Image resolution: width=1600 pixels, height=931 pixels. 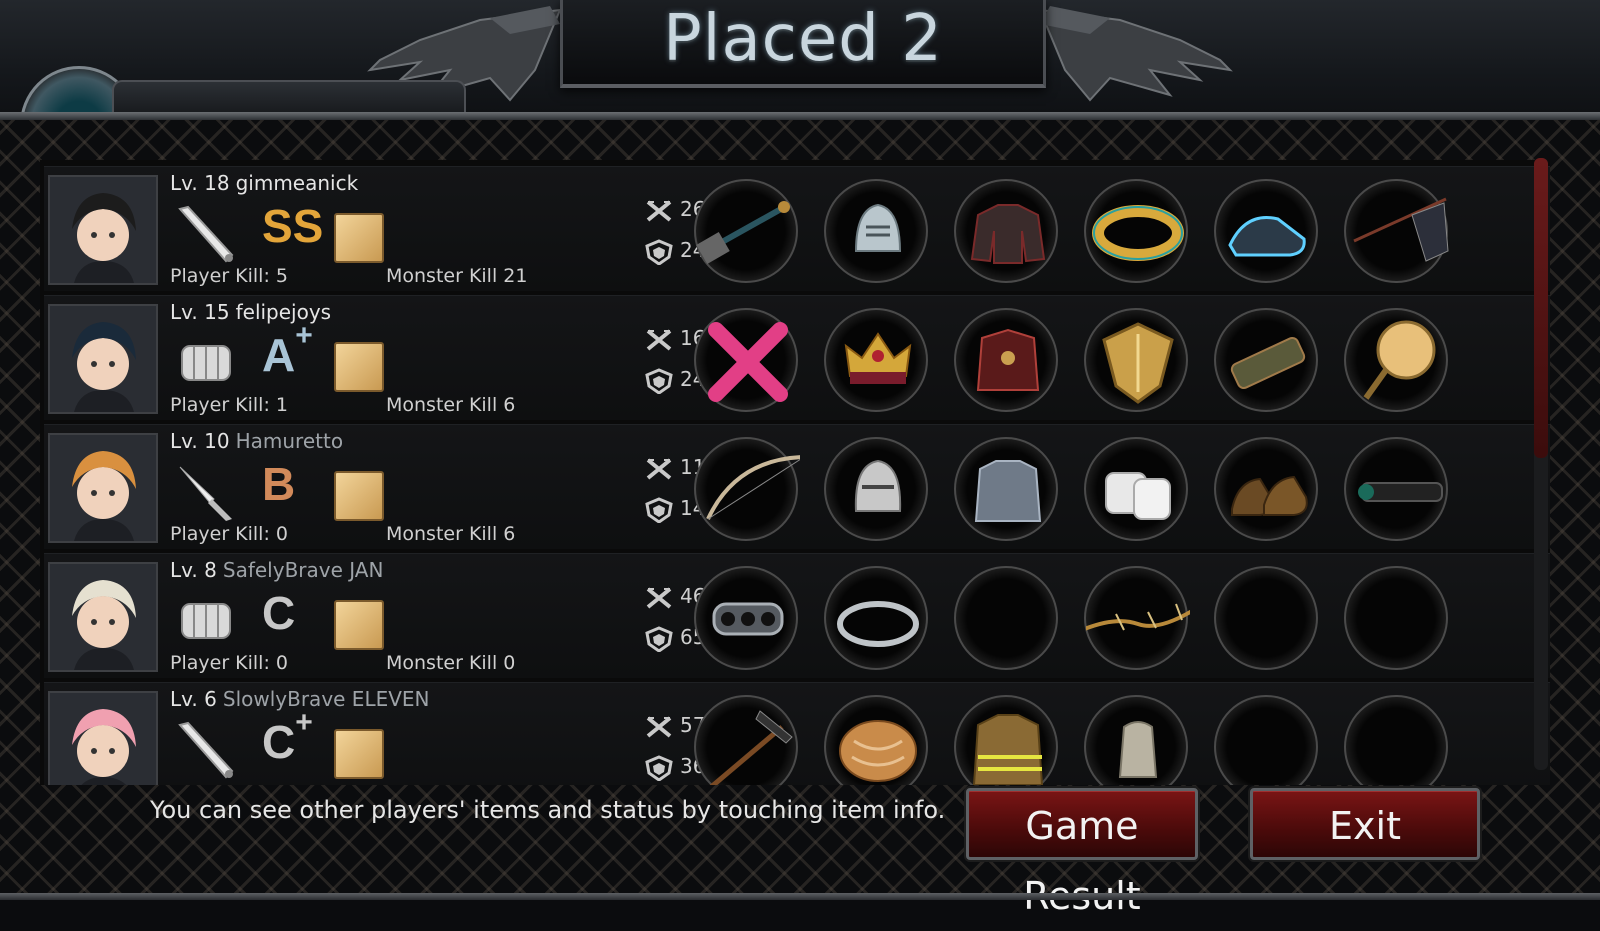 What do you see at coordinates (1266, 360) in the screenshot?
I see `item-slot-ammo-belt` at bounding box center [1266, 360].